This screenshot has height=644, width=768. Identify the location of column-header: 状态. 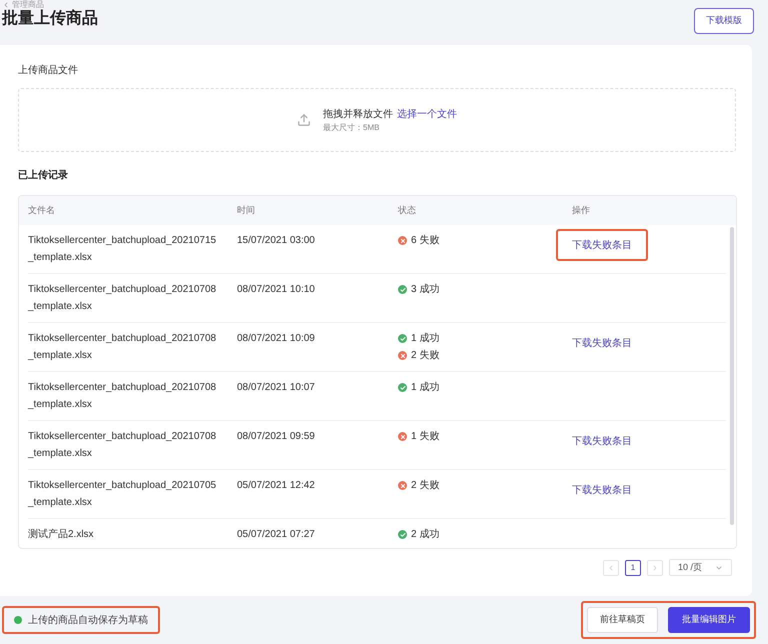
(407, 210).